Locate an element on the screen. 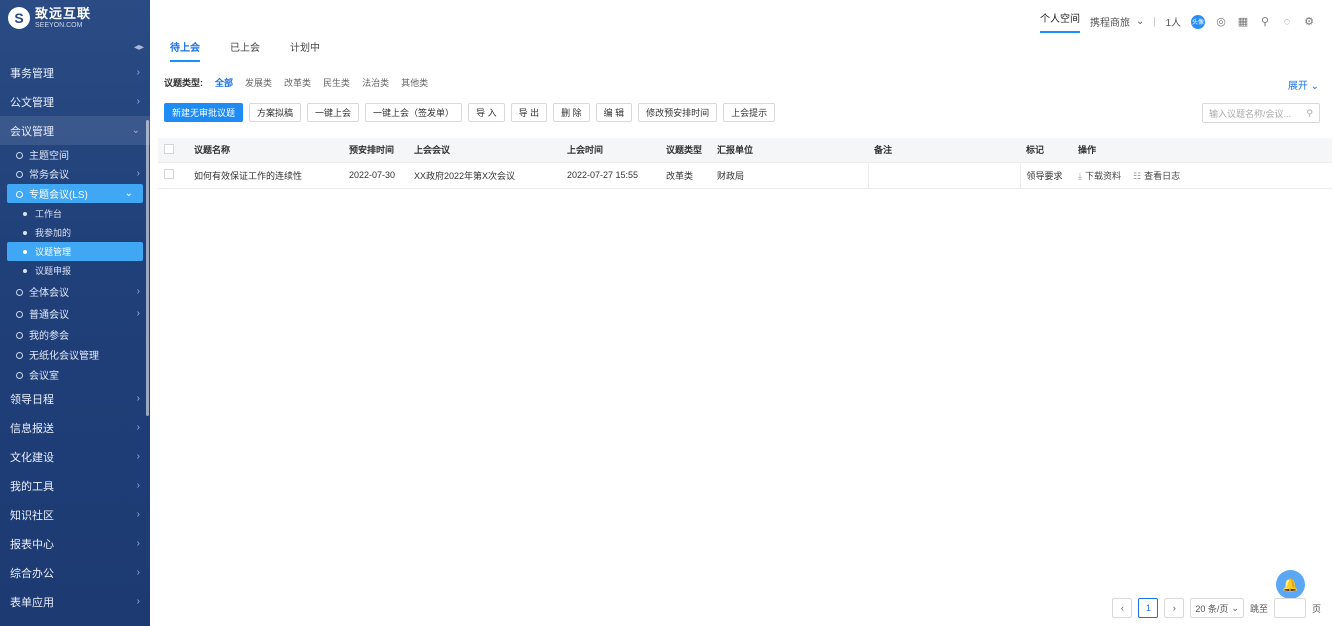 This screenshot has width=1333, height=626. sidebar-item-knowledge: 知识社区 › is located at coordinates (75, 514).